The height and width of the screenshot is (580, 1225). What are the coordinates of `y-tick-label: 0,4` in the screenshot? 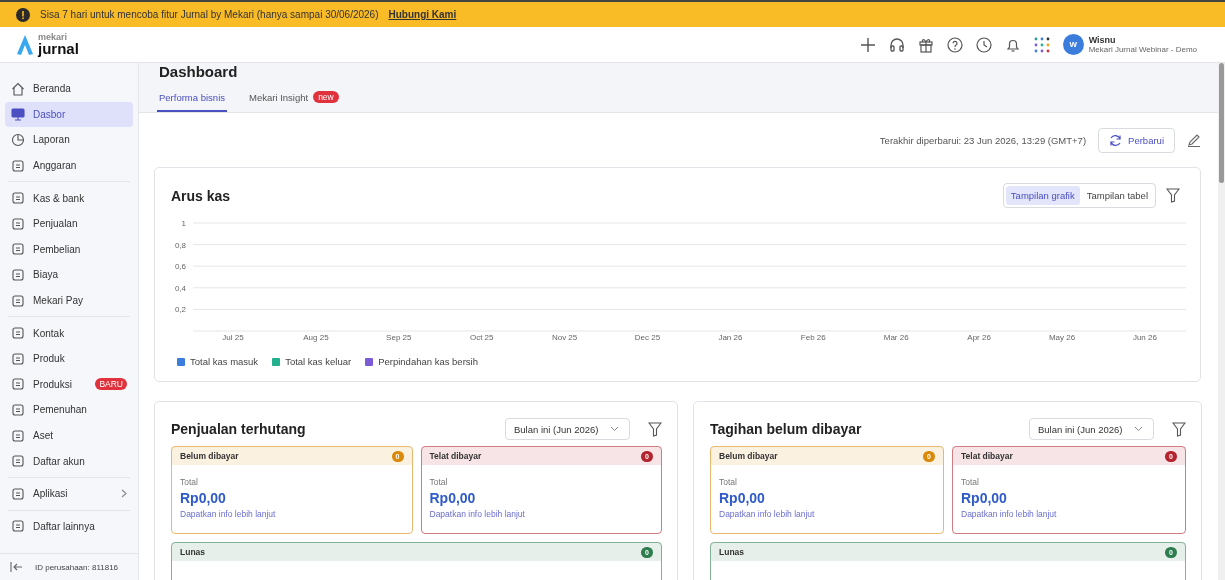 It's located at (180, 288).